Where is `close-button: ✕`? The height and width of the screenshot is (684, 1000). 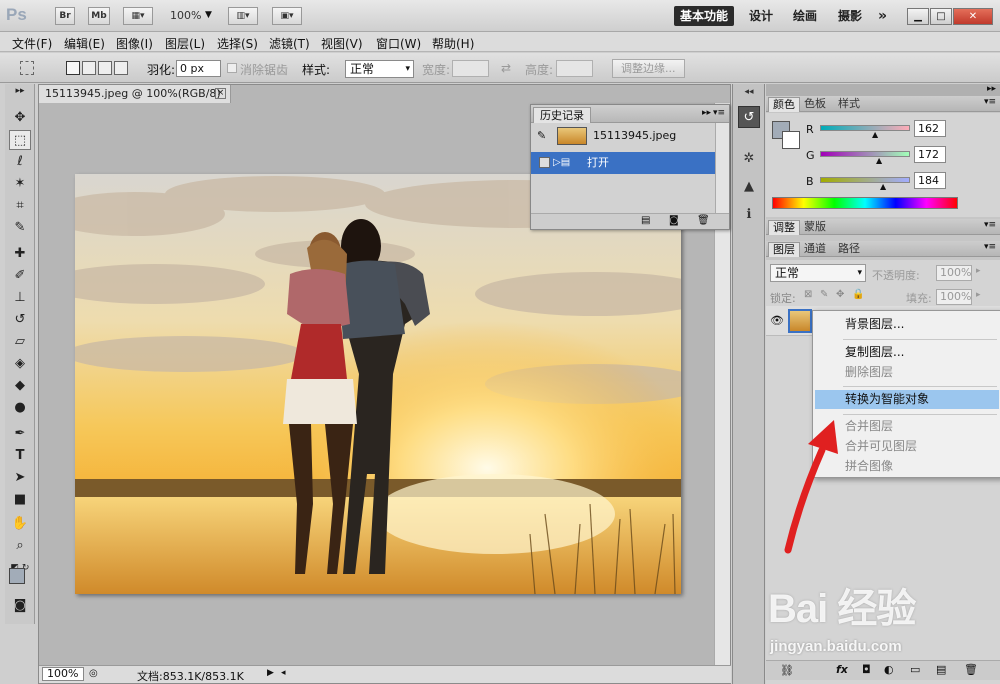
close-button: ✕ is located at coordinates (973, 16).